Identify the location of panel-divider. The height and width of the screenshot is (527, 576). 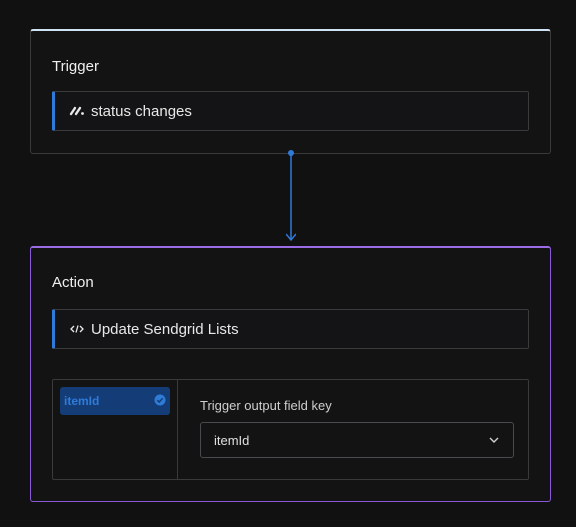
(177, 429).